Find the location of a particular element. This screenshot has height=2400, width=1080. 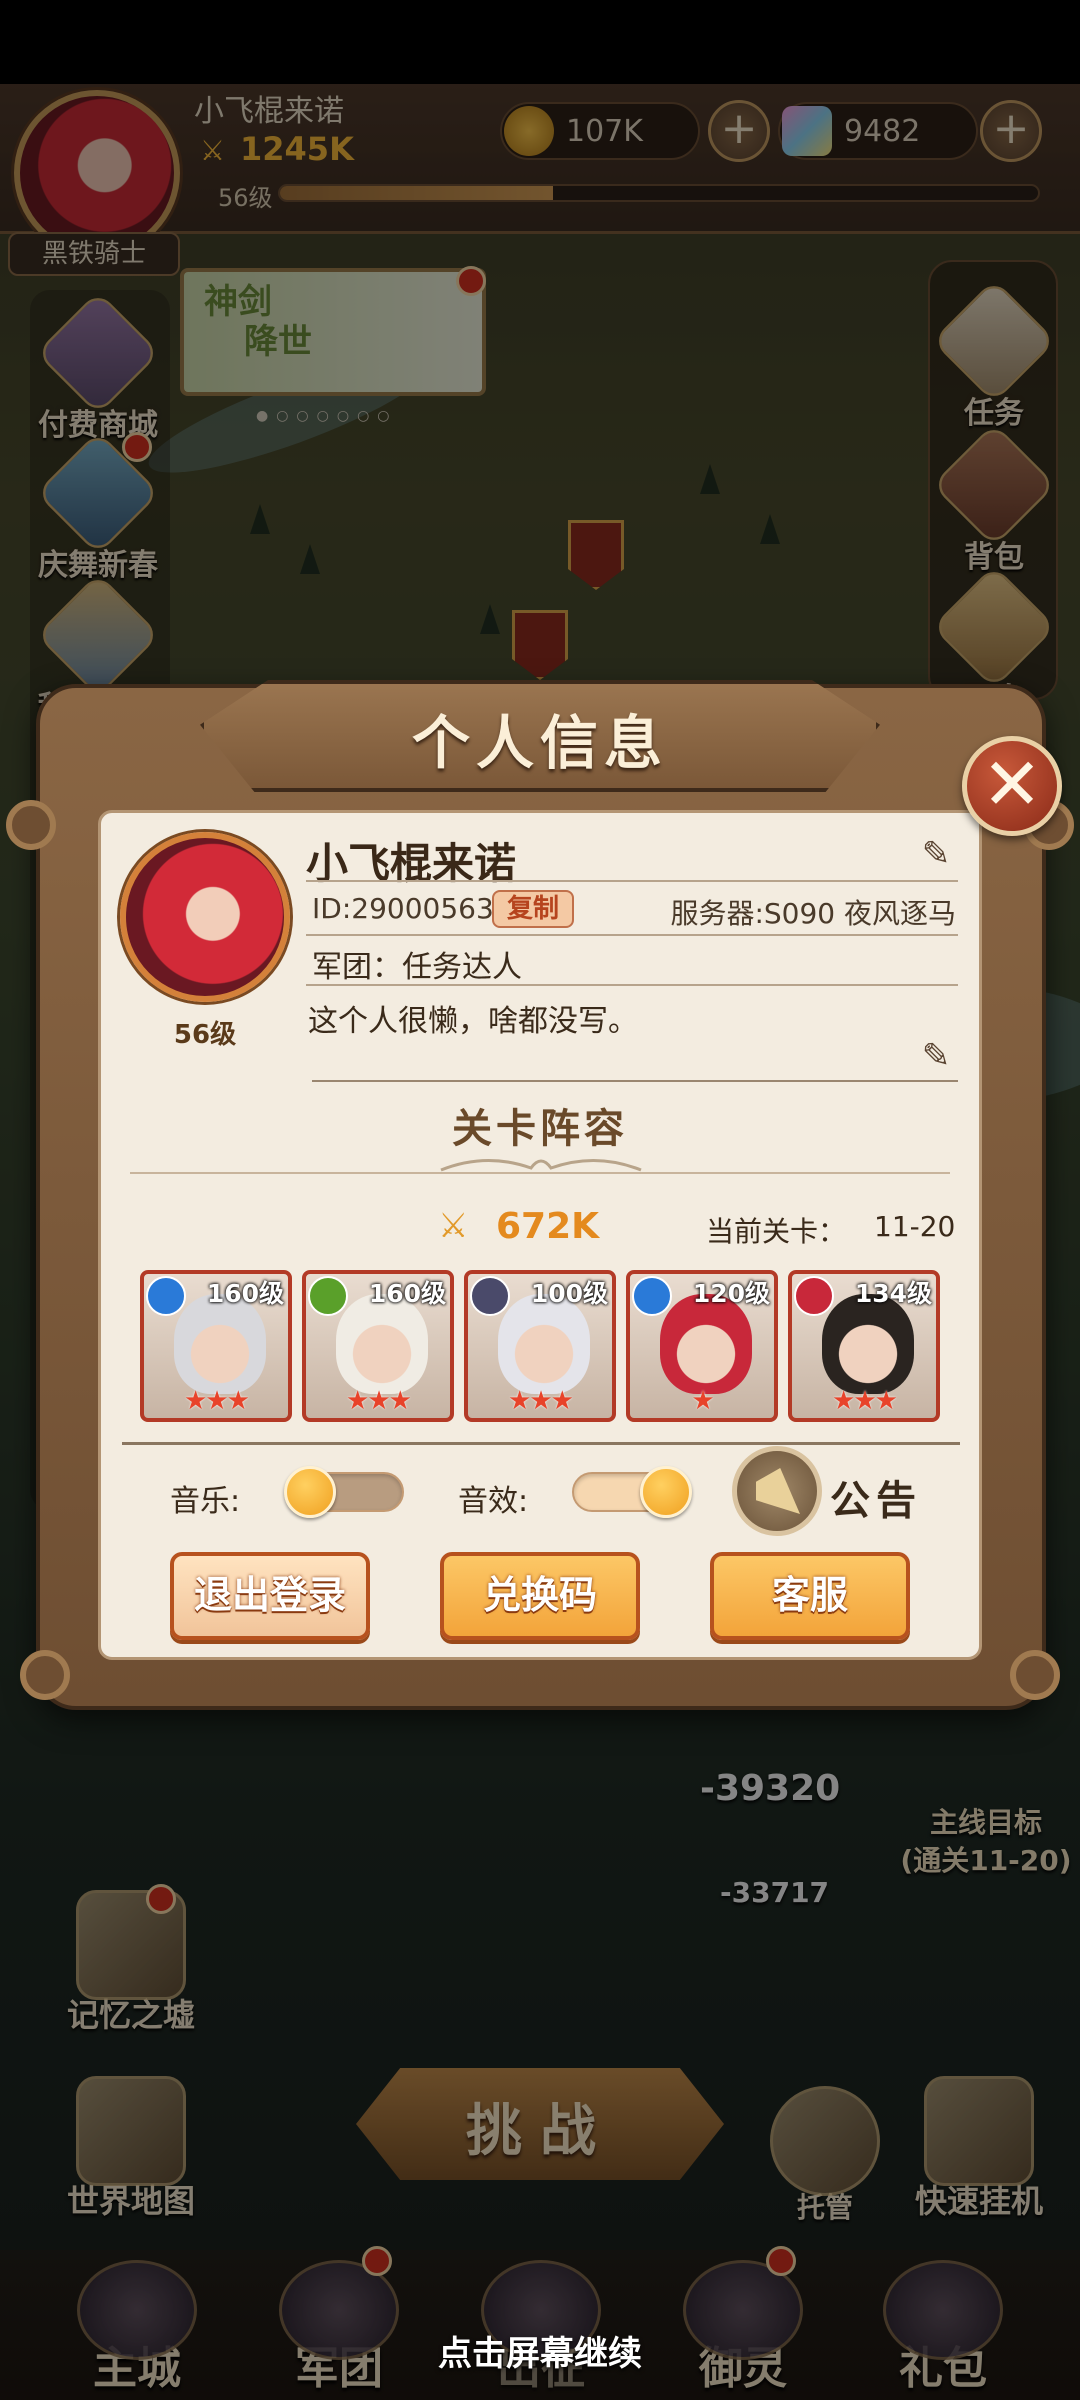

copy-id-button: 复制 is located at coordinates (533, 909).